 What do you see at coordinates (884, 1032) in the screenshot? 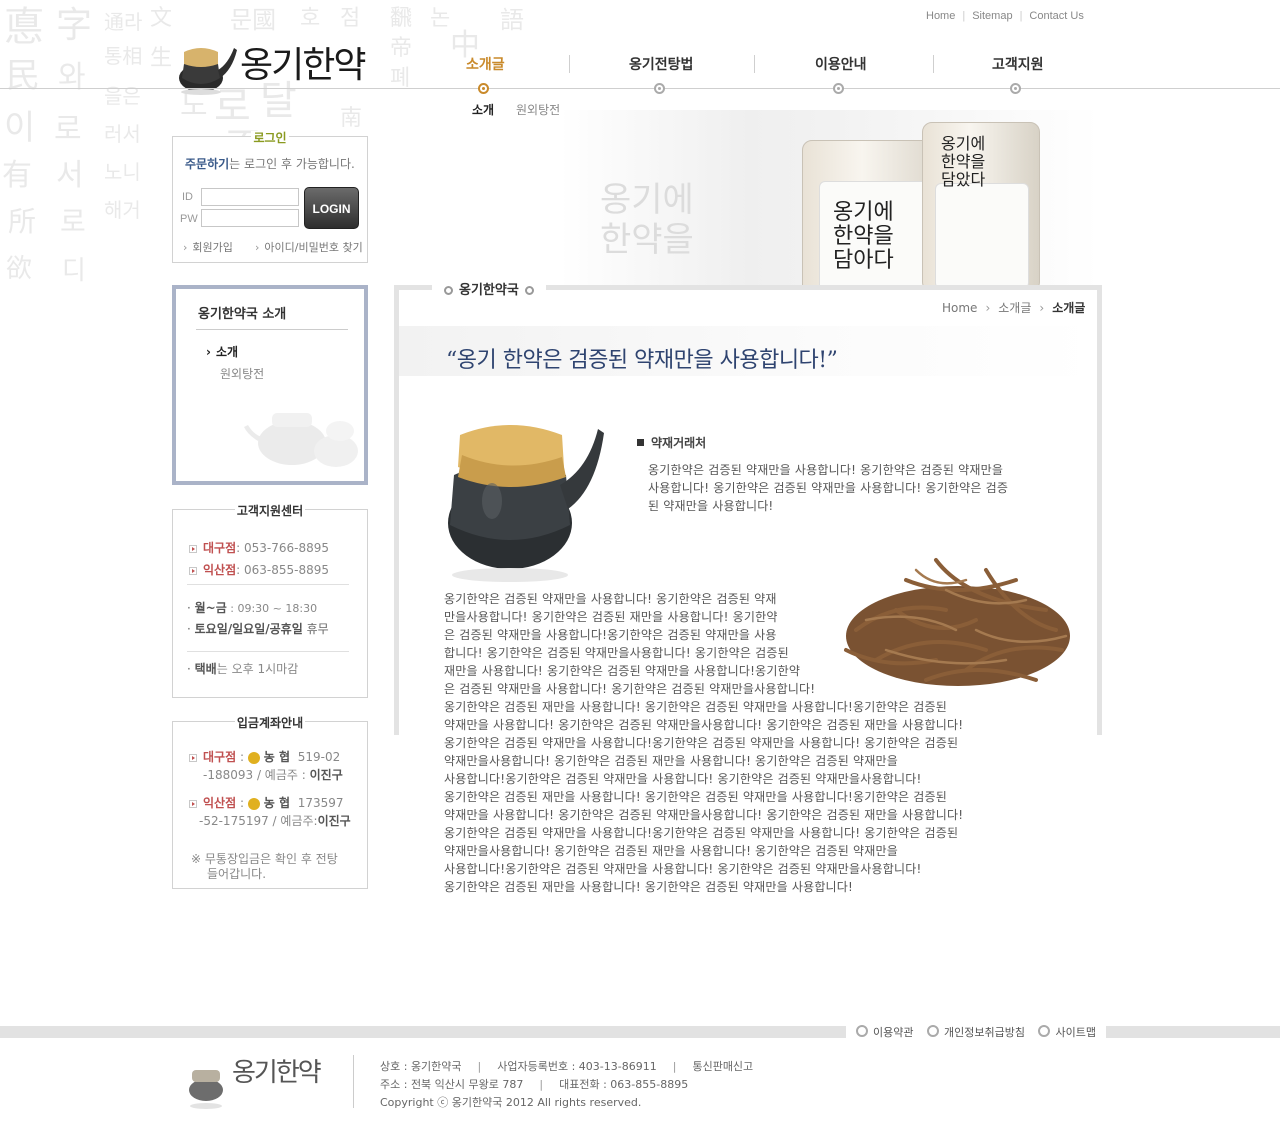
I see `terms-link: 이용약관` at bounding box center [884, 1032].